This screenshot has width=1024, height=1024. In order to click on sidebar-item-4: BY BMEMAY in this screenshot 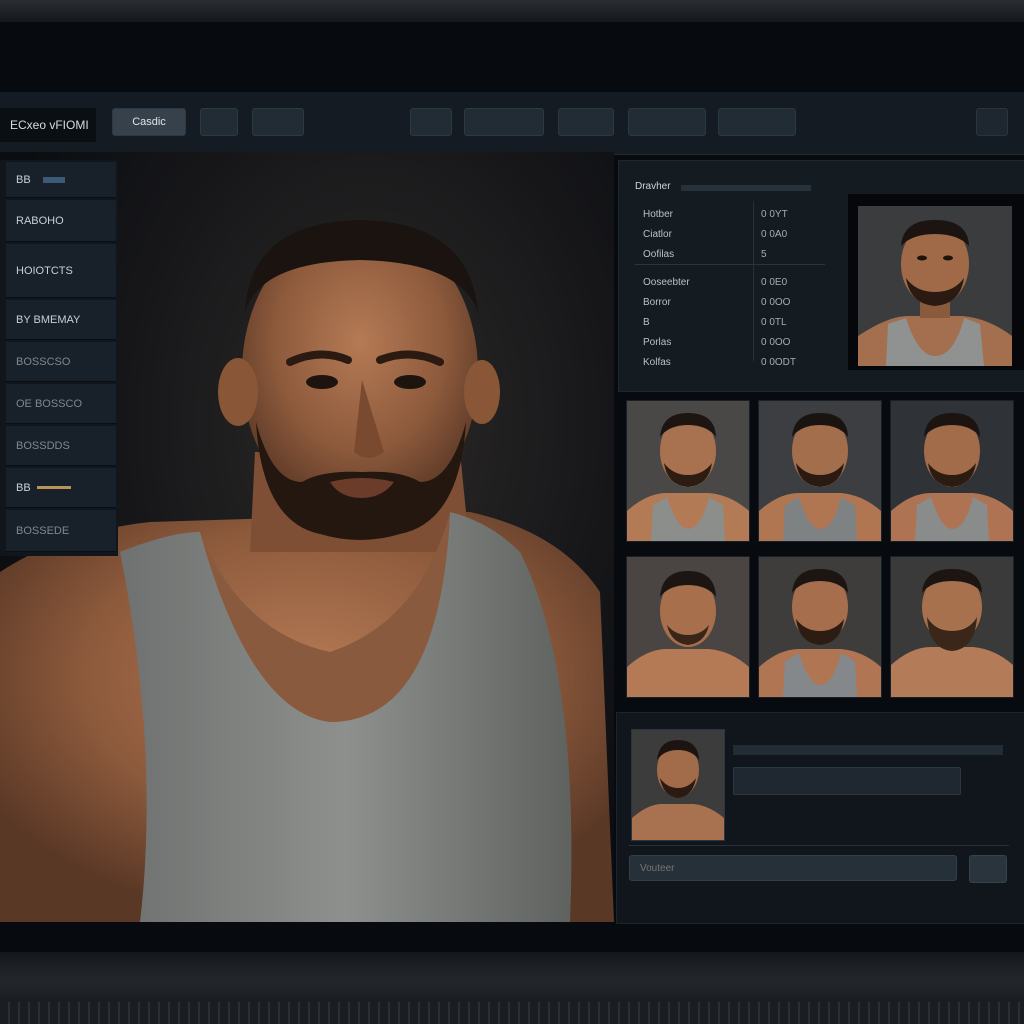, I will do `click(61, 320)`.